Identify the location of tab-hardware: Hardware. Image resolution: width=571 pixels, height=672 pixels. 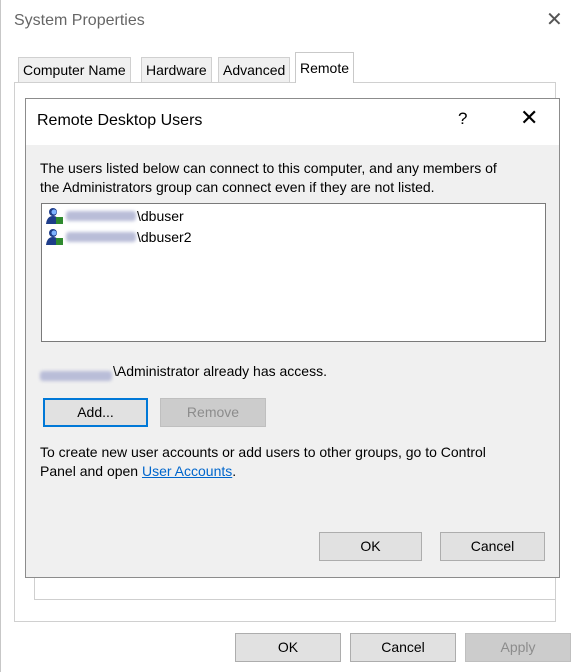
(176, 69).